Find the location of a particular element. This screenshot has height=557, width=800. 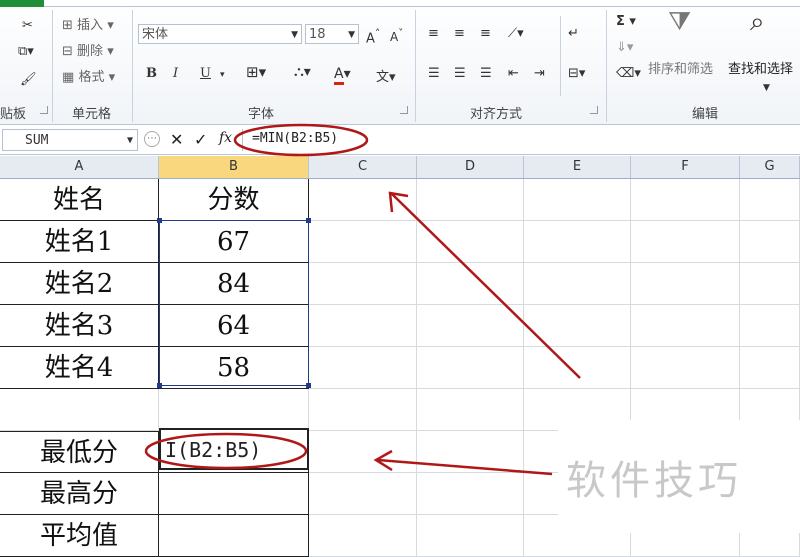

formula-highlight-ellipse is located at coordinates (301, 140).